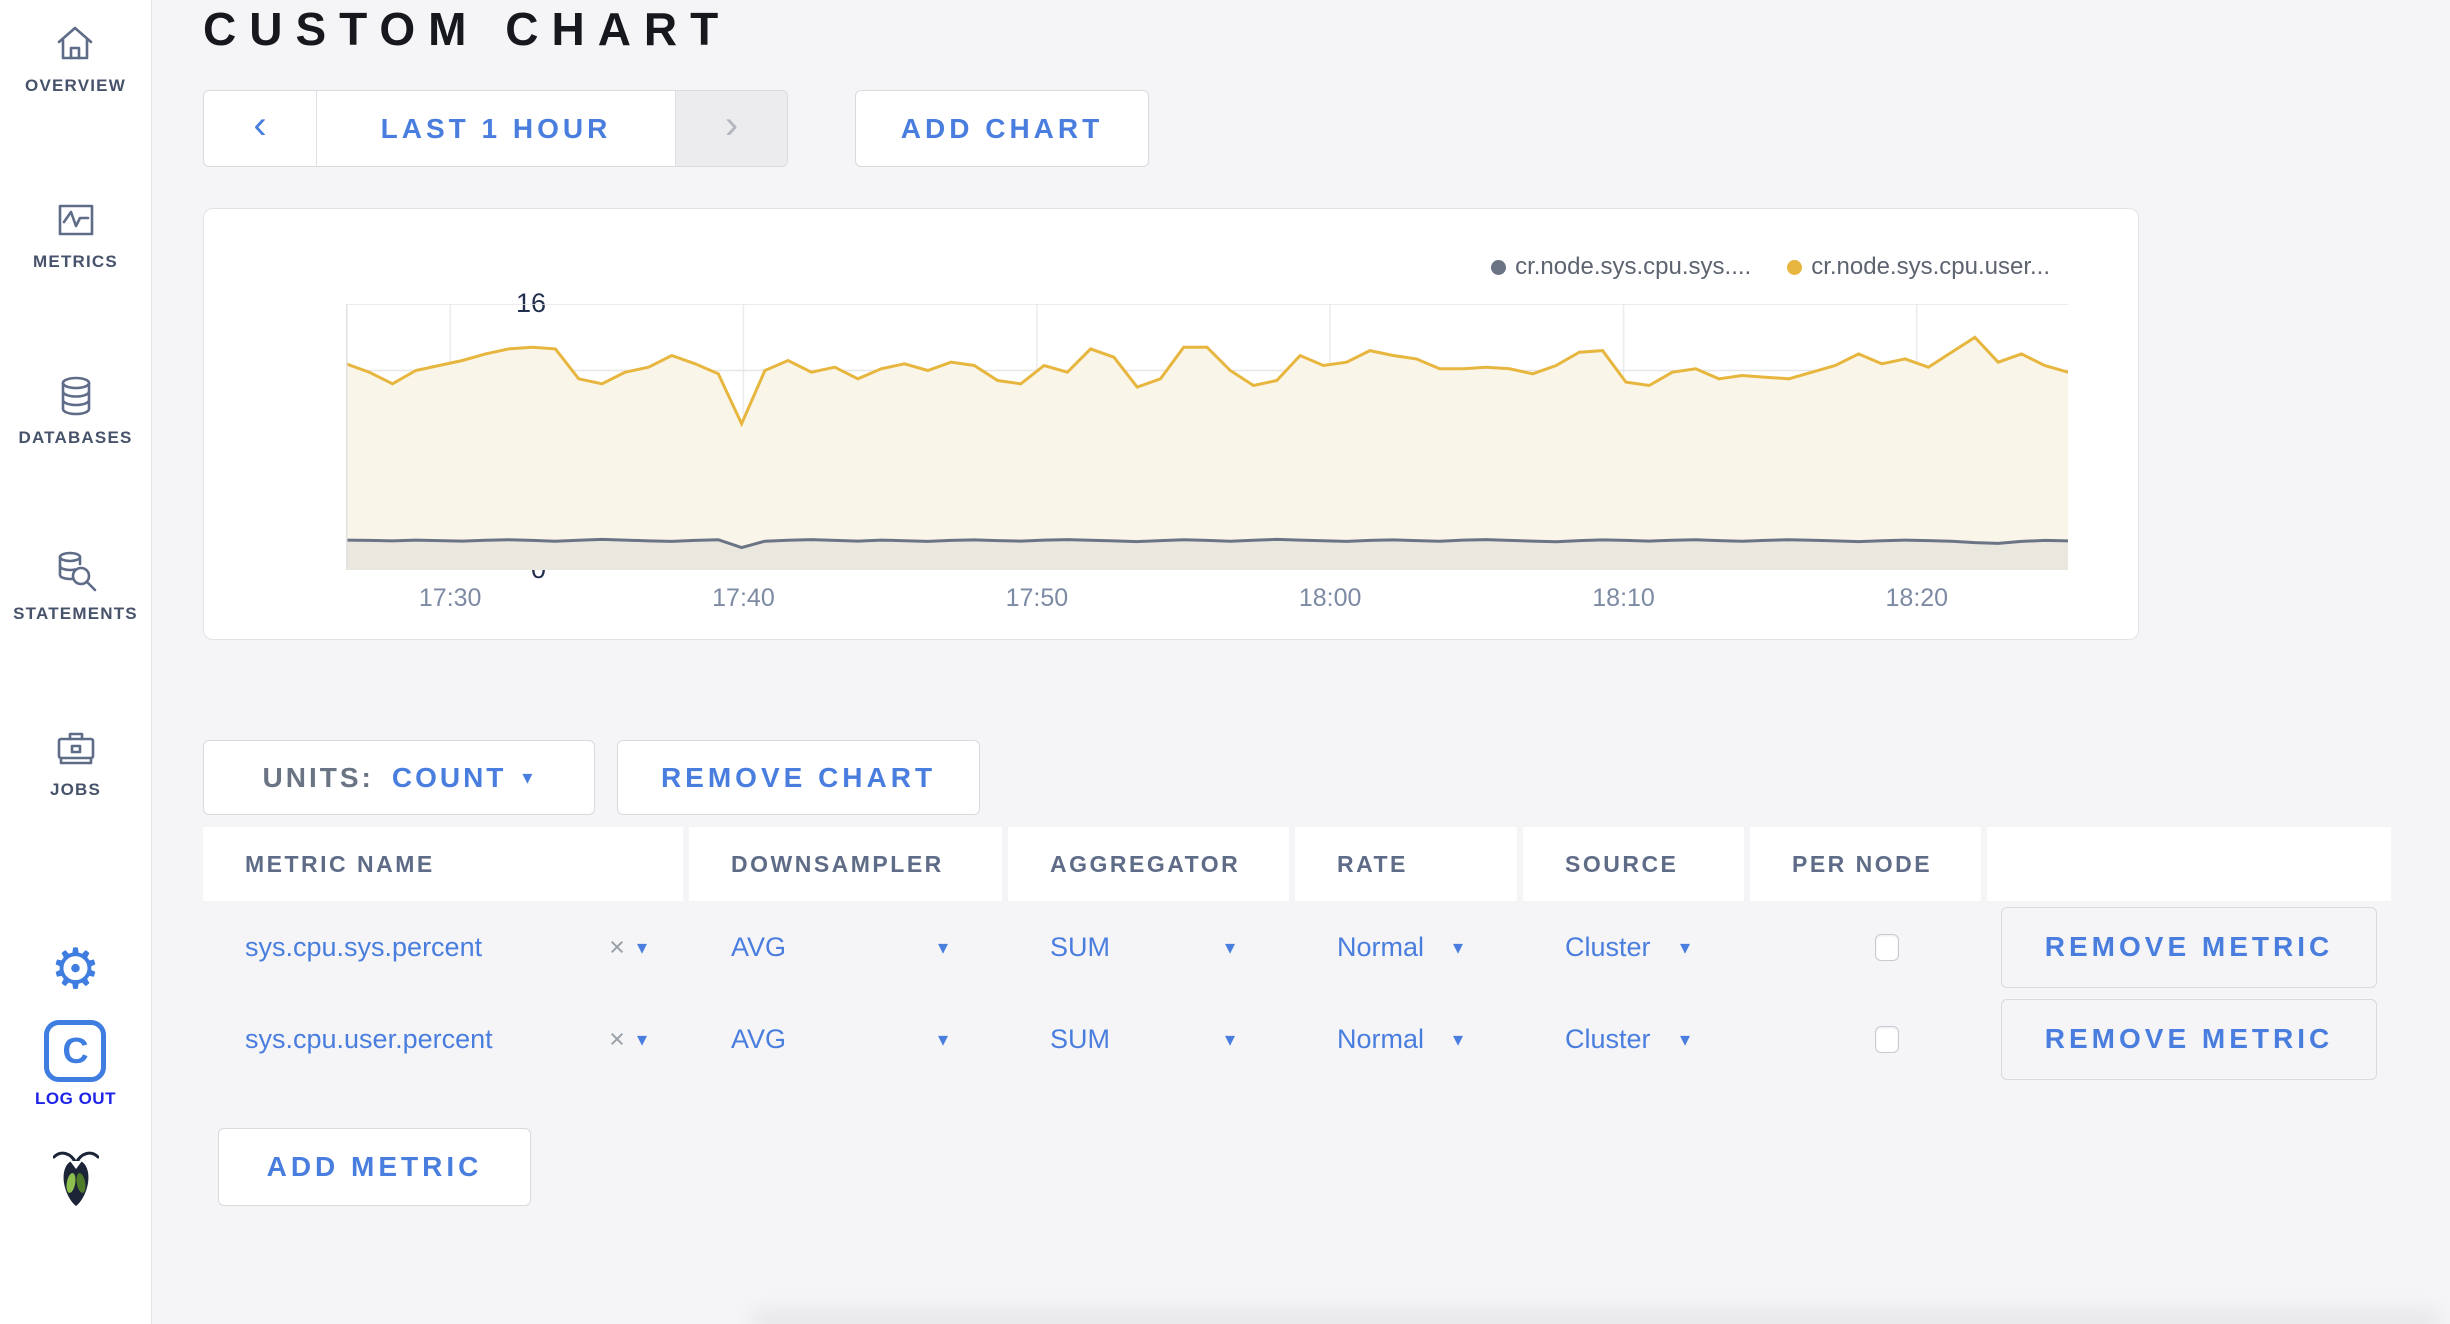 This screenshot has width=2450, height=1324. Describe the element at coordinates (731, 125) in the screenshot. I see `chevron-right-icon: ›` at that location.